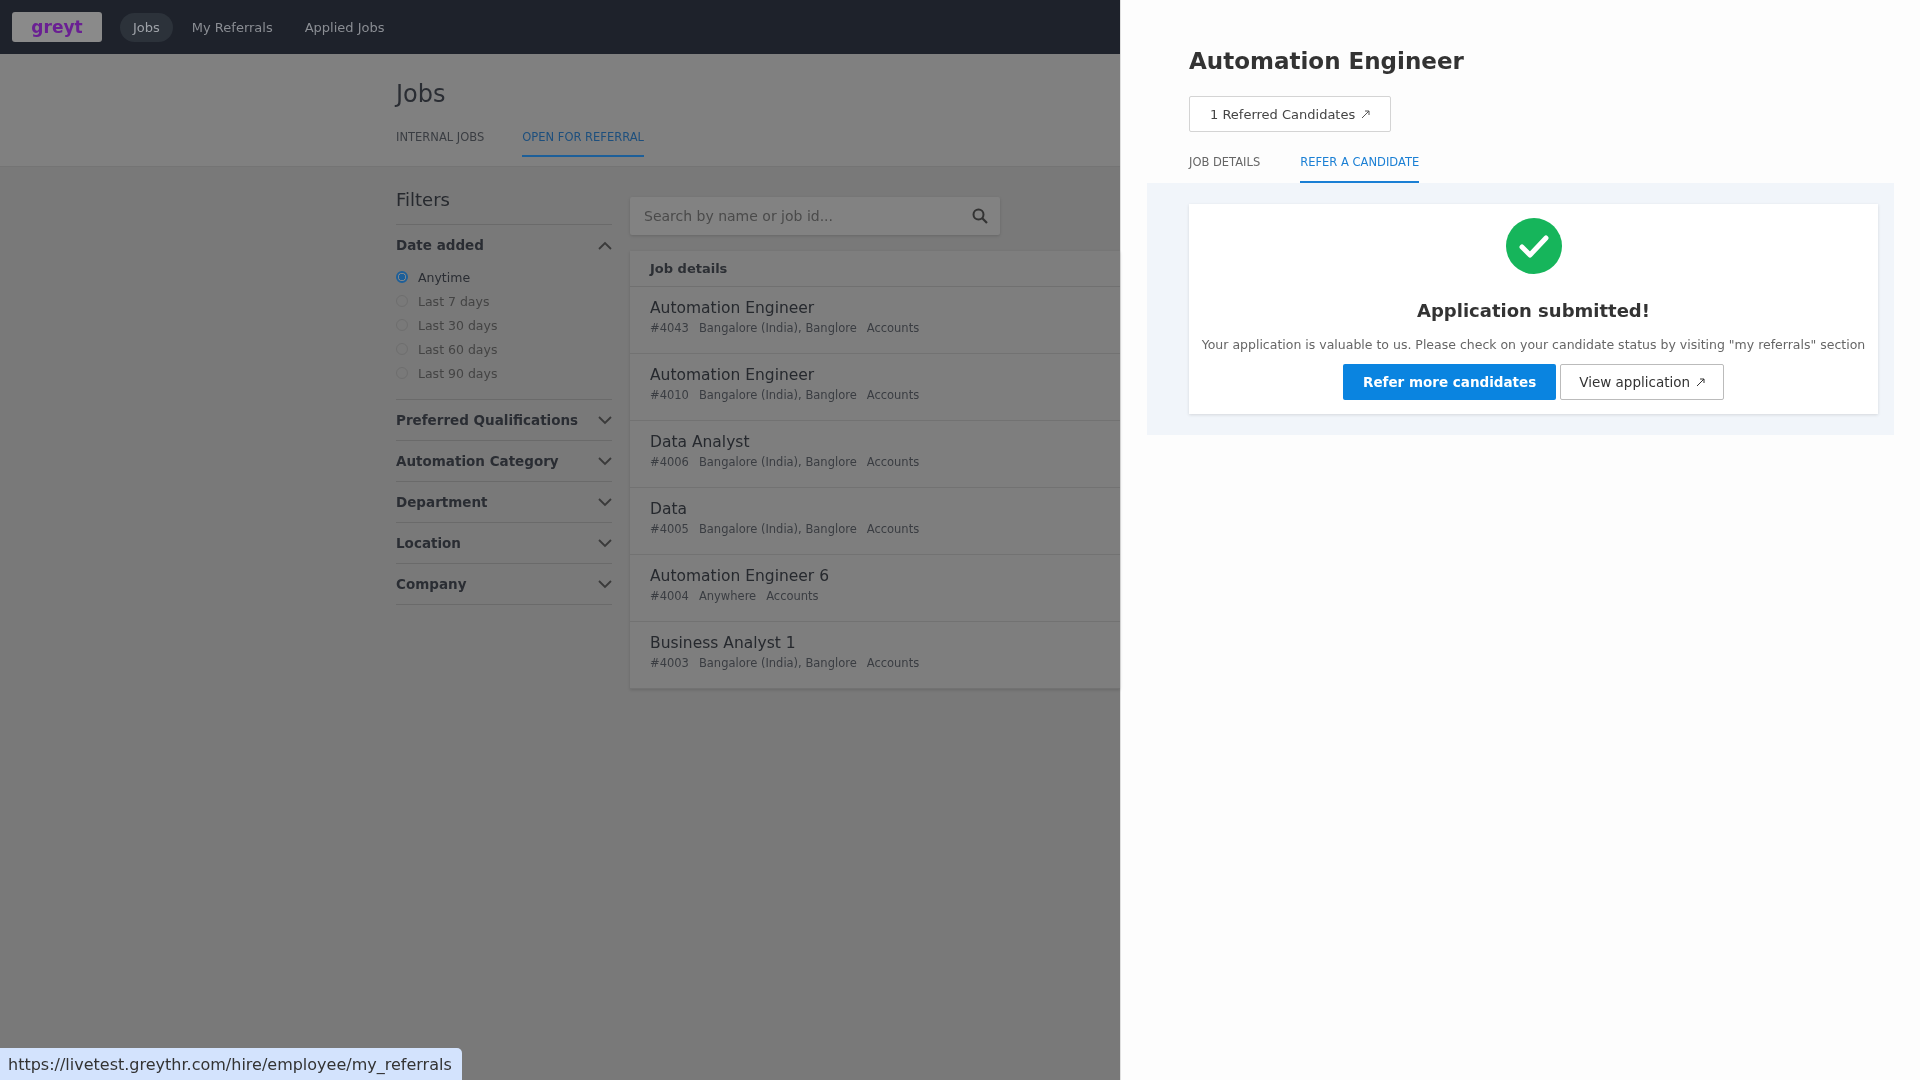 The width and height of the screenshot is (1920, 1080). What do you see at coordinates (57, 27) in the screenshot?
I see `logo: greyt` at bounding box center [57, 27].